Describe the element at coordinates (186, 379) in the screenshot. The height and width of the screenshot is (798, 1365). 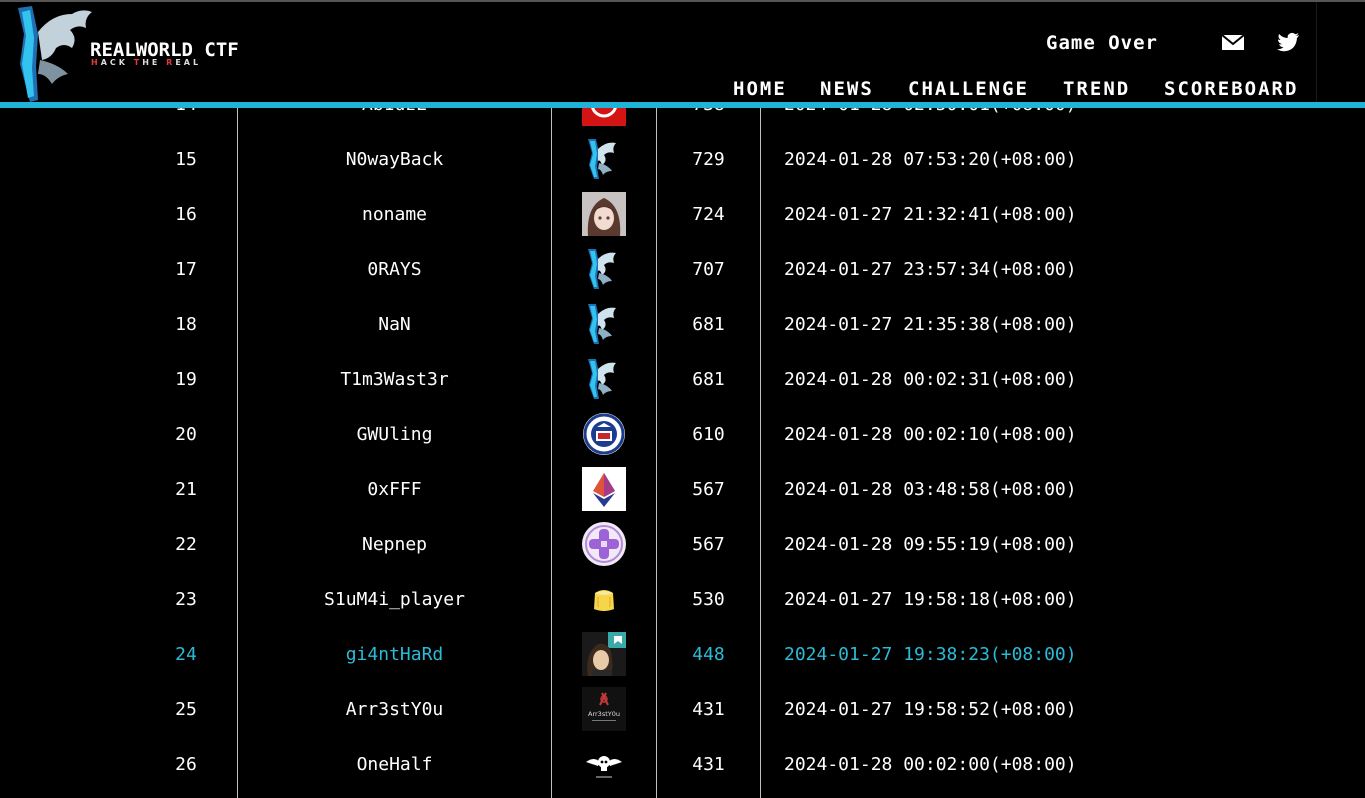
I see `rank-cell: 19` at that location.